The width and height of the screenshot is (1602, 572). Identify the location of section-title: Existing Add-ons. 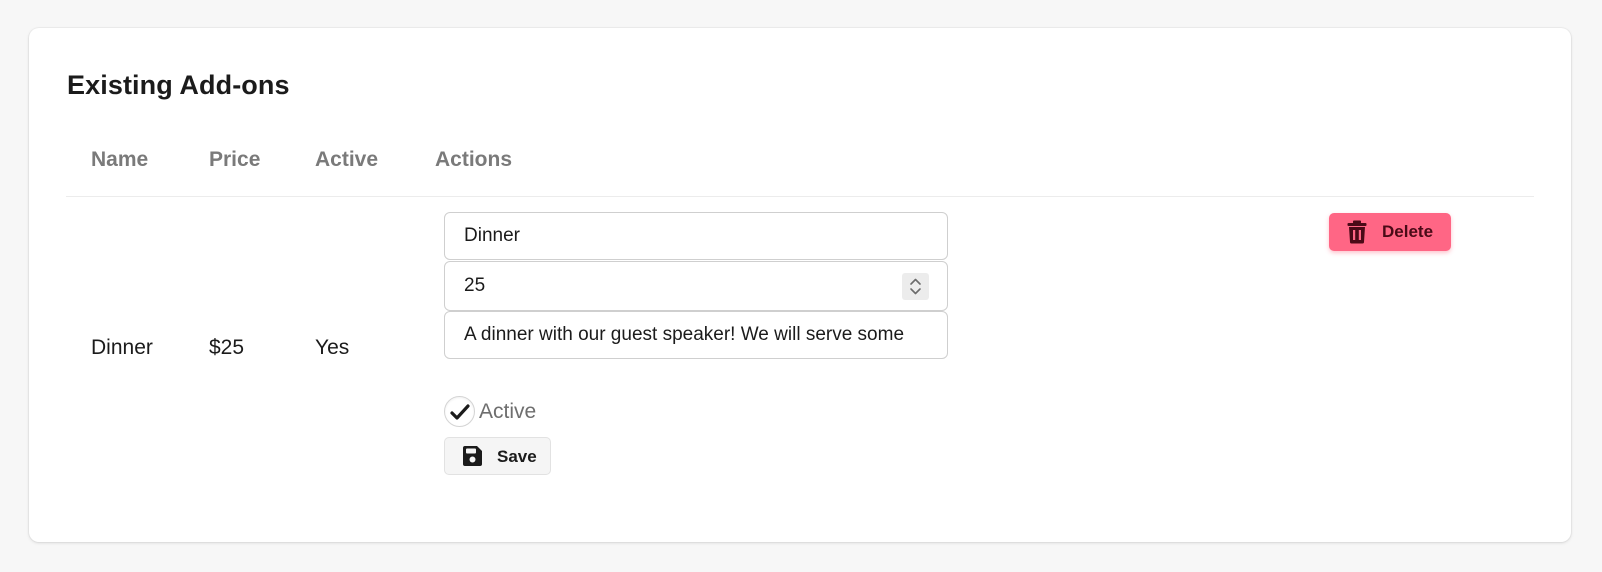
(178, 85).